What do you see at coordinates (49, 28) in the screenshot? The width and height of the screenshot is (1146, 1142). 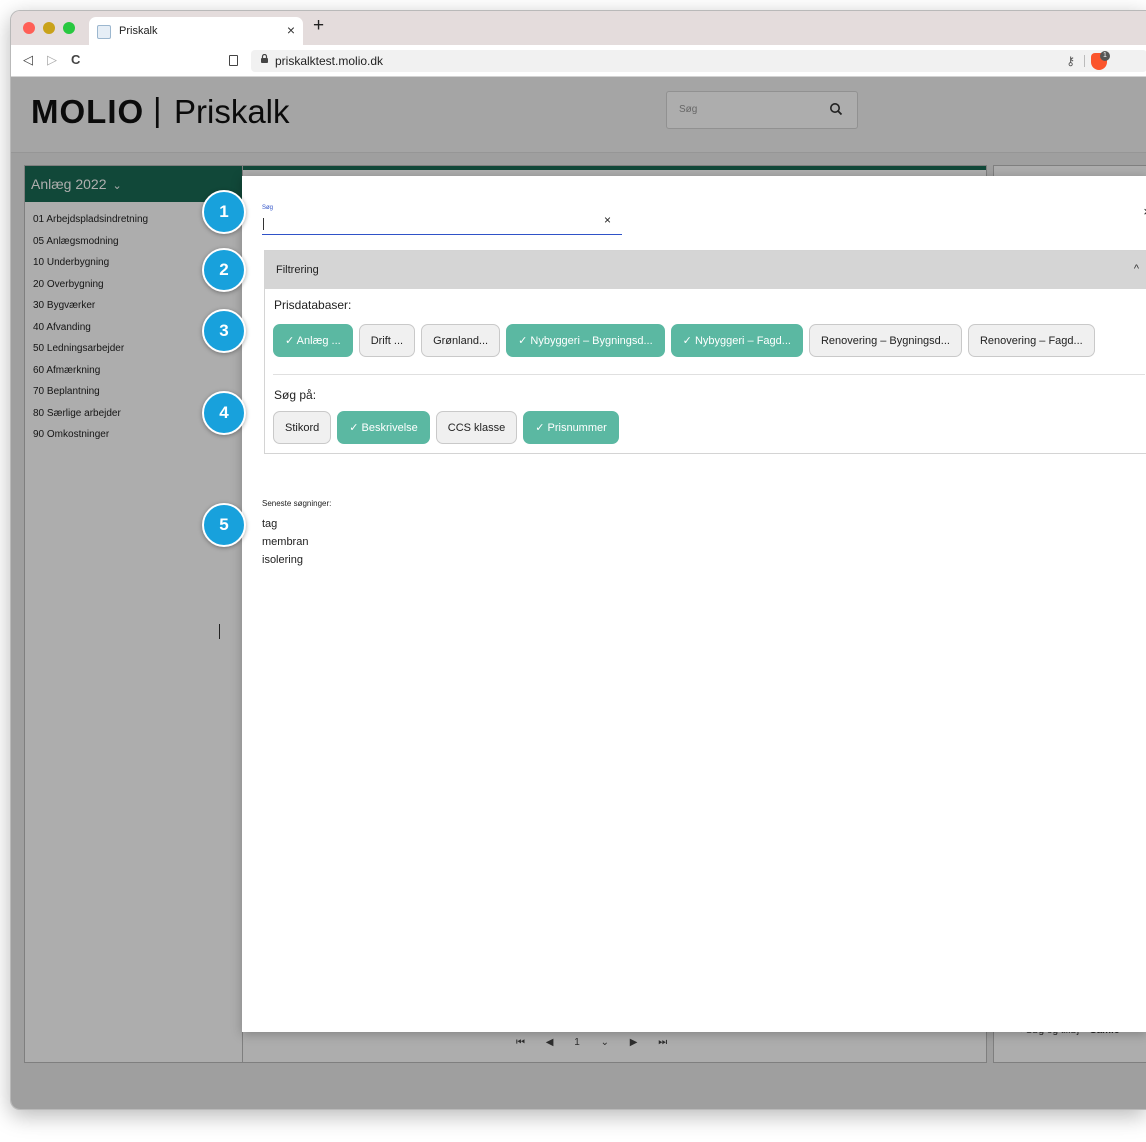 I see `minimize-window-button` at bounding box center [49, 28].